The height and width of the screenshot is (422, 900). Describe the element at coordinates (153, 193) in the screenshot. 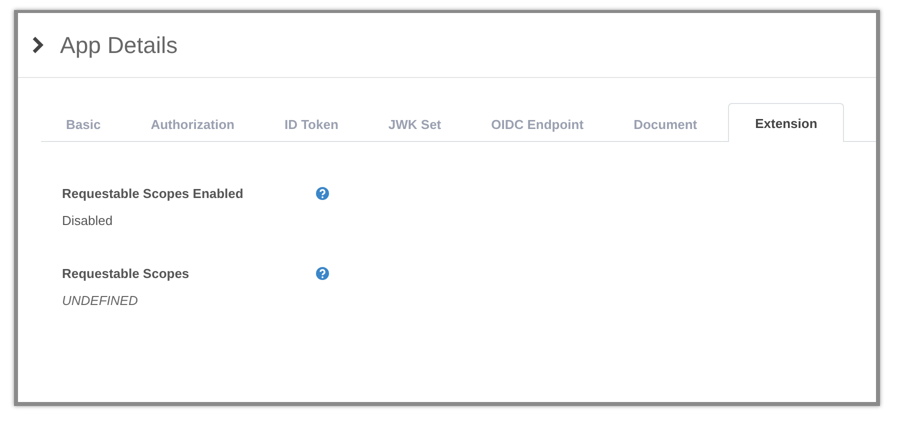

I see `field-label: Requestable Scopes Enabled` at that location.